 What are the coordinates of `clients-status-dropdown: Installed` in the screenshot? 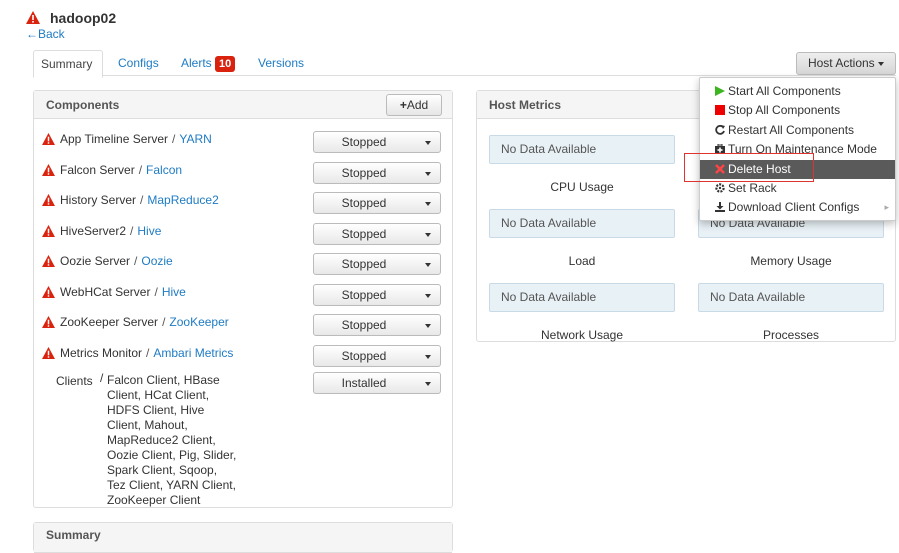 It's located at (377, 383).